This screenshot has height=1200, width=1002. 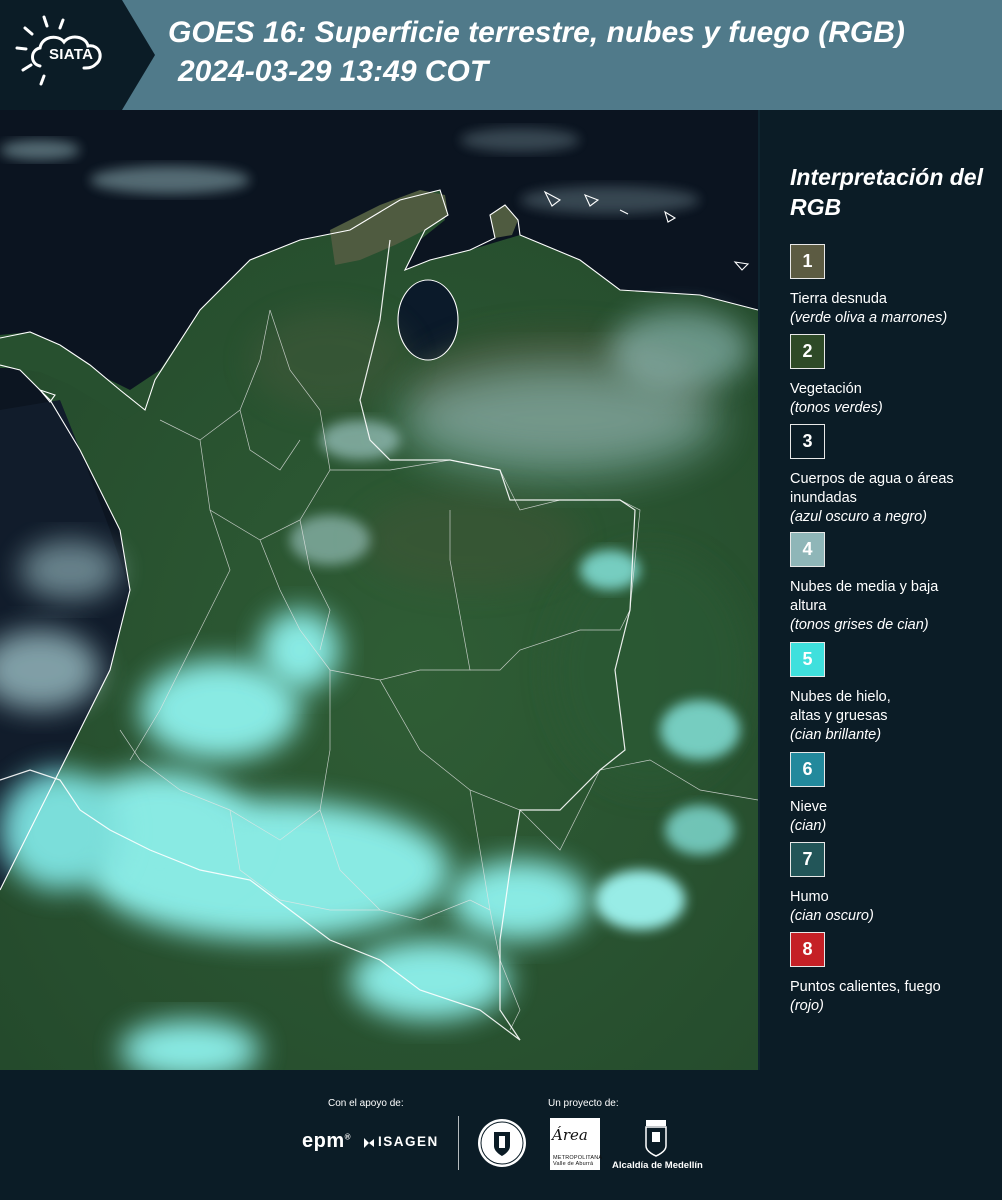 I want to click on legend-item-8: 8 Puntos calientes, fuego (rojo), so click(x=895, y=974).